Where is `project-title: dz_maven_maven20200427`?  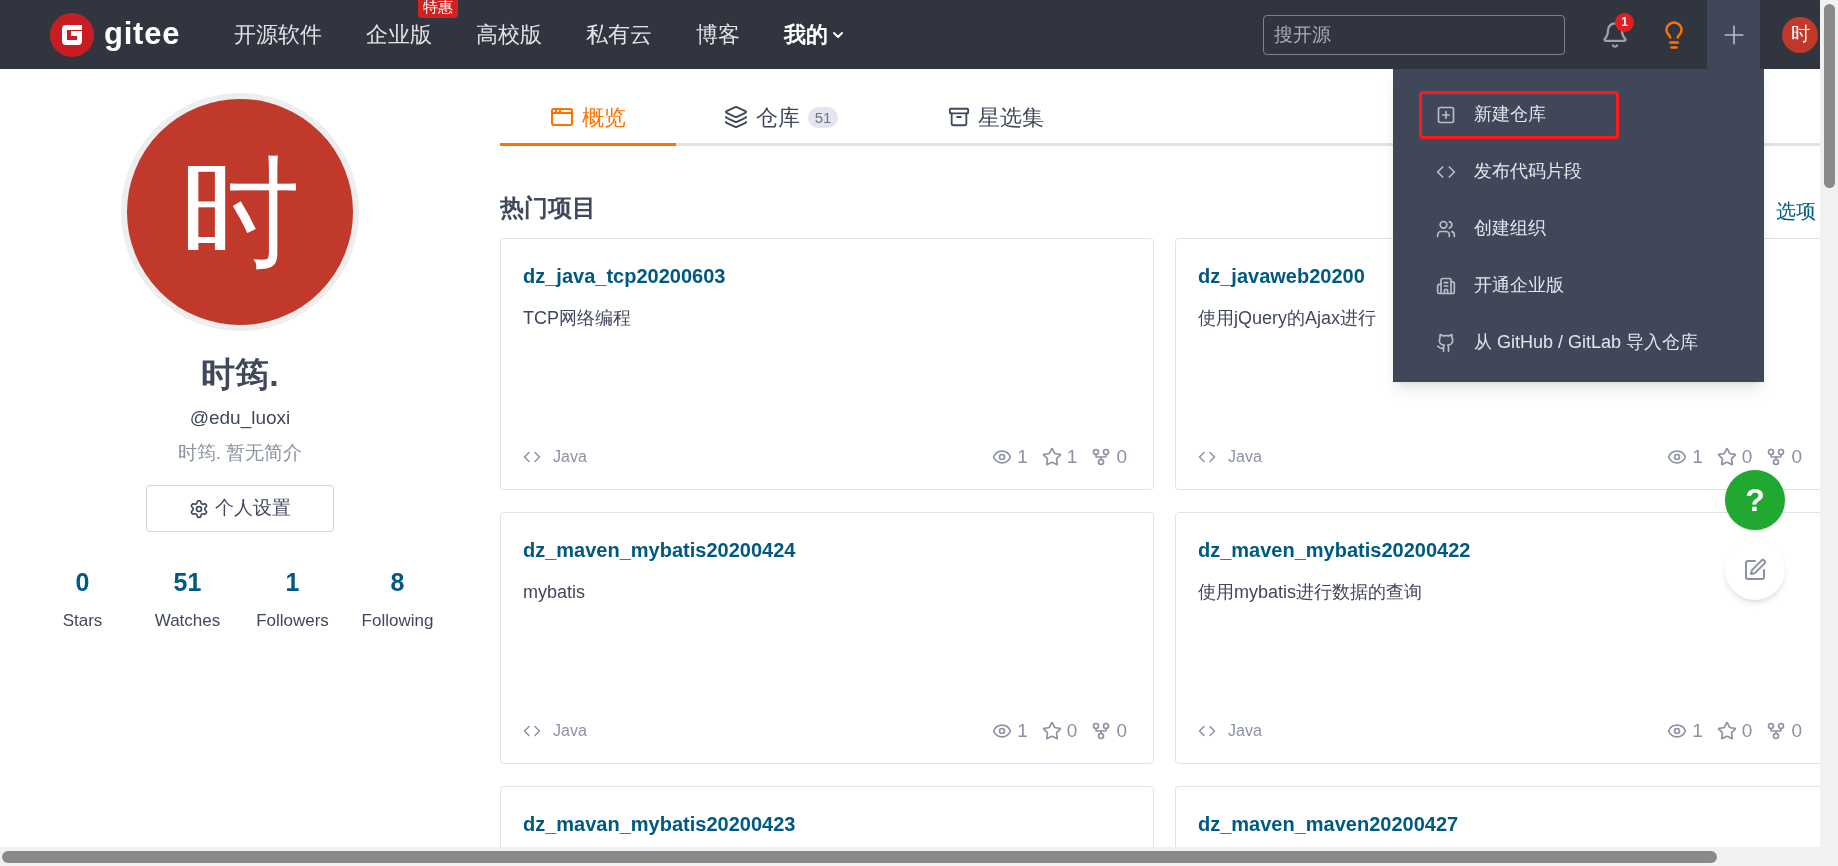
project-title: dz_maven_maven20200427 is located at coordinates (1328, 824).